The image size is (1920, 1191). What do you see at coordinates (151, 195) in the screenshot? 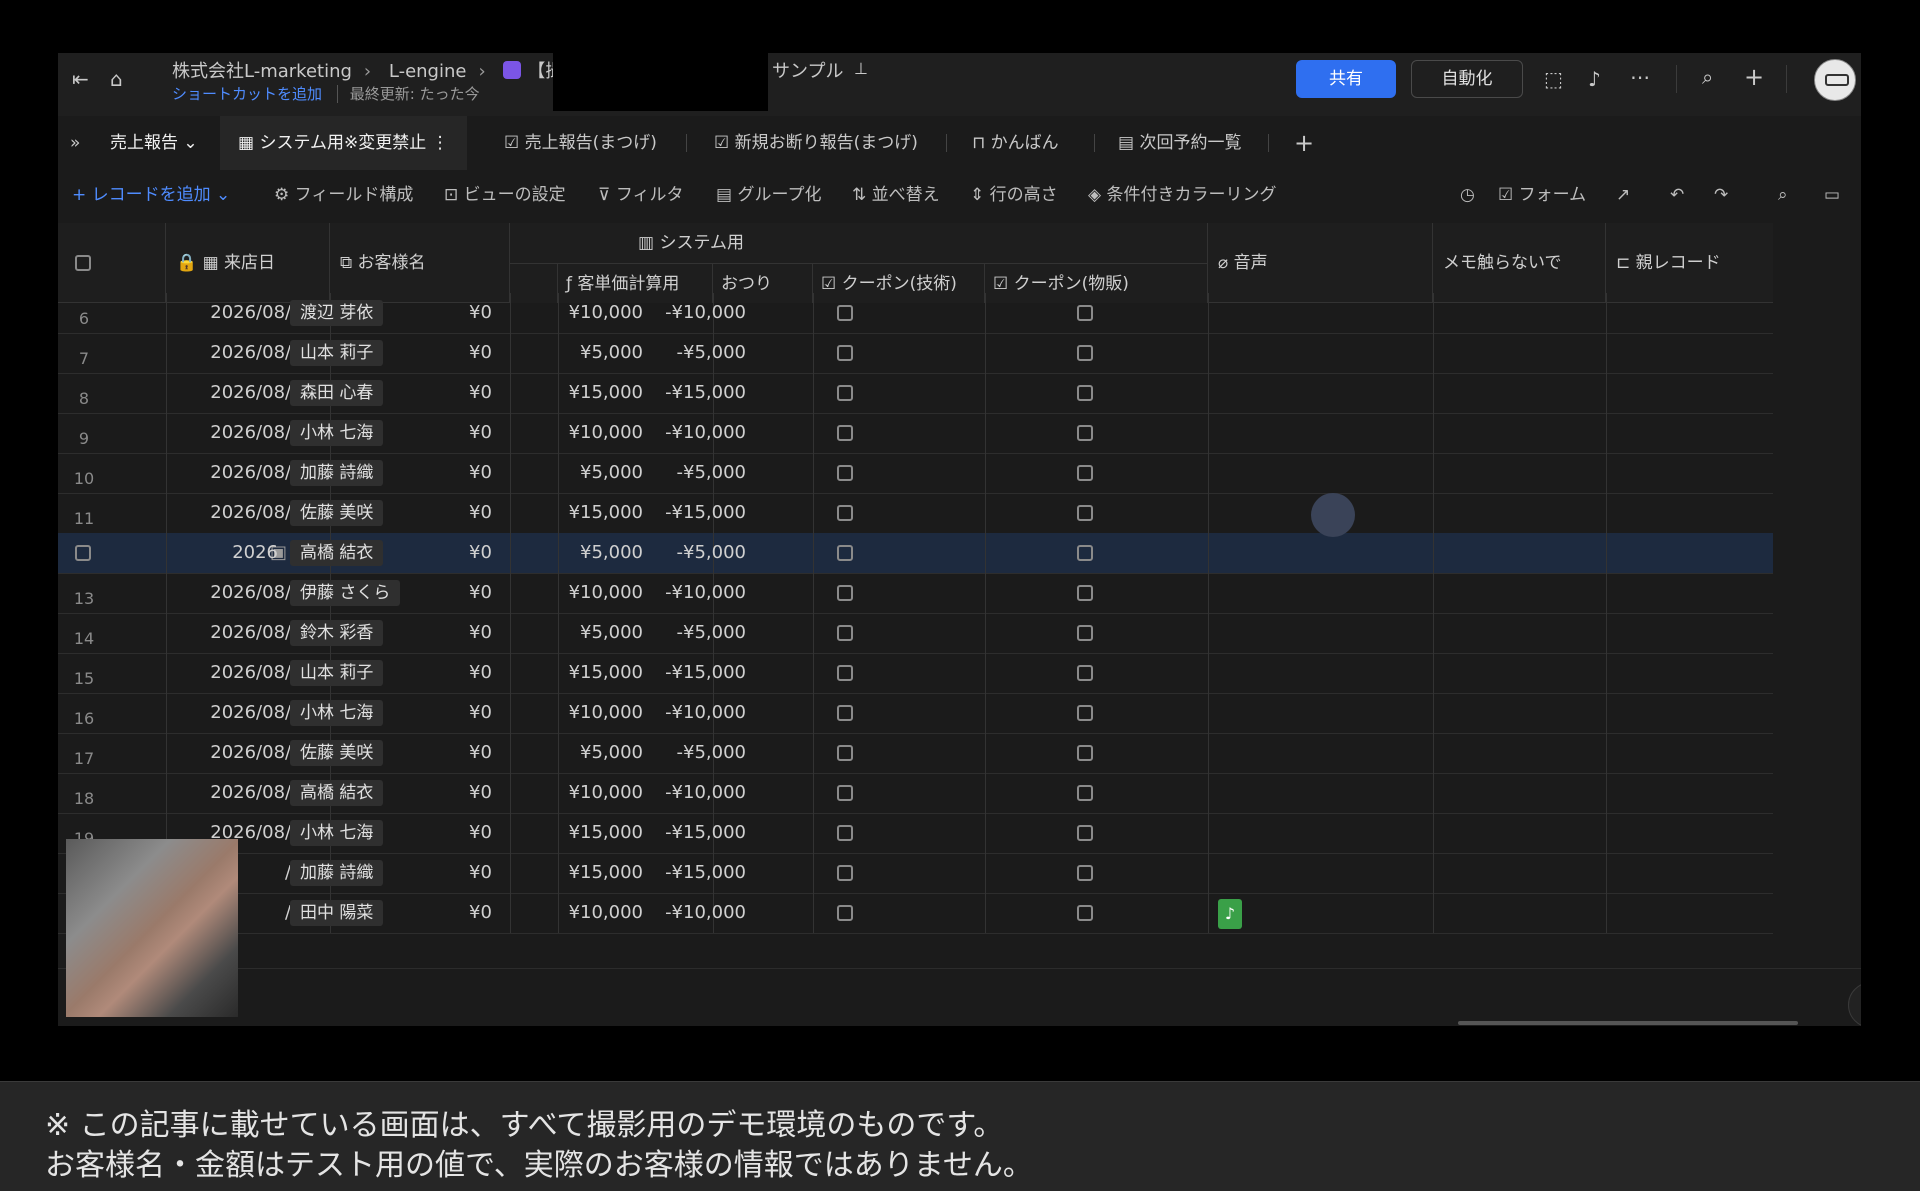
I see `add-record-button: + レコードを追加 ⌄` at bounding box center [151, 195].